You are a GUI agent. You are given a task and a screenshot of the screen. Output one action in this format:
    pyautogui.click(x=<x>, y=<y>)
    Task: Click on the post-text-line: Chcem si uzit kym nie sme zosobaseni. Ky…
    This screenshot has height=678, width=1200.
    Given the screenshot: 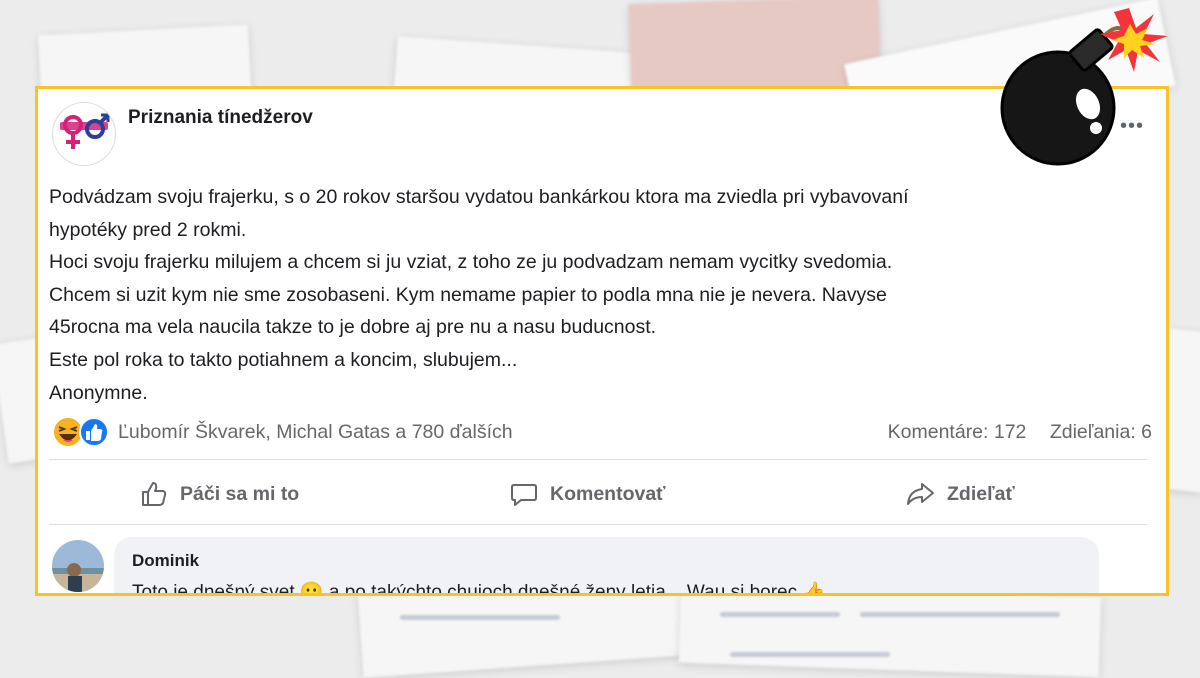 What is the action you would take?
    pyautogui.click(x=468, y=294)
    